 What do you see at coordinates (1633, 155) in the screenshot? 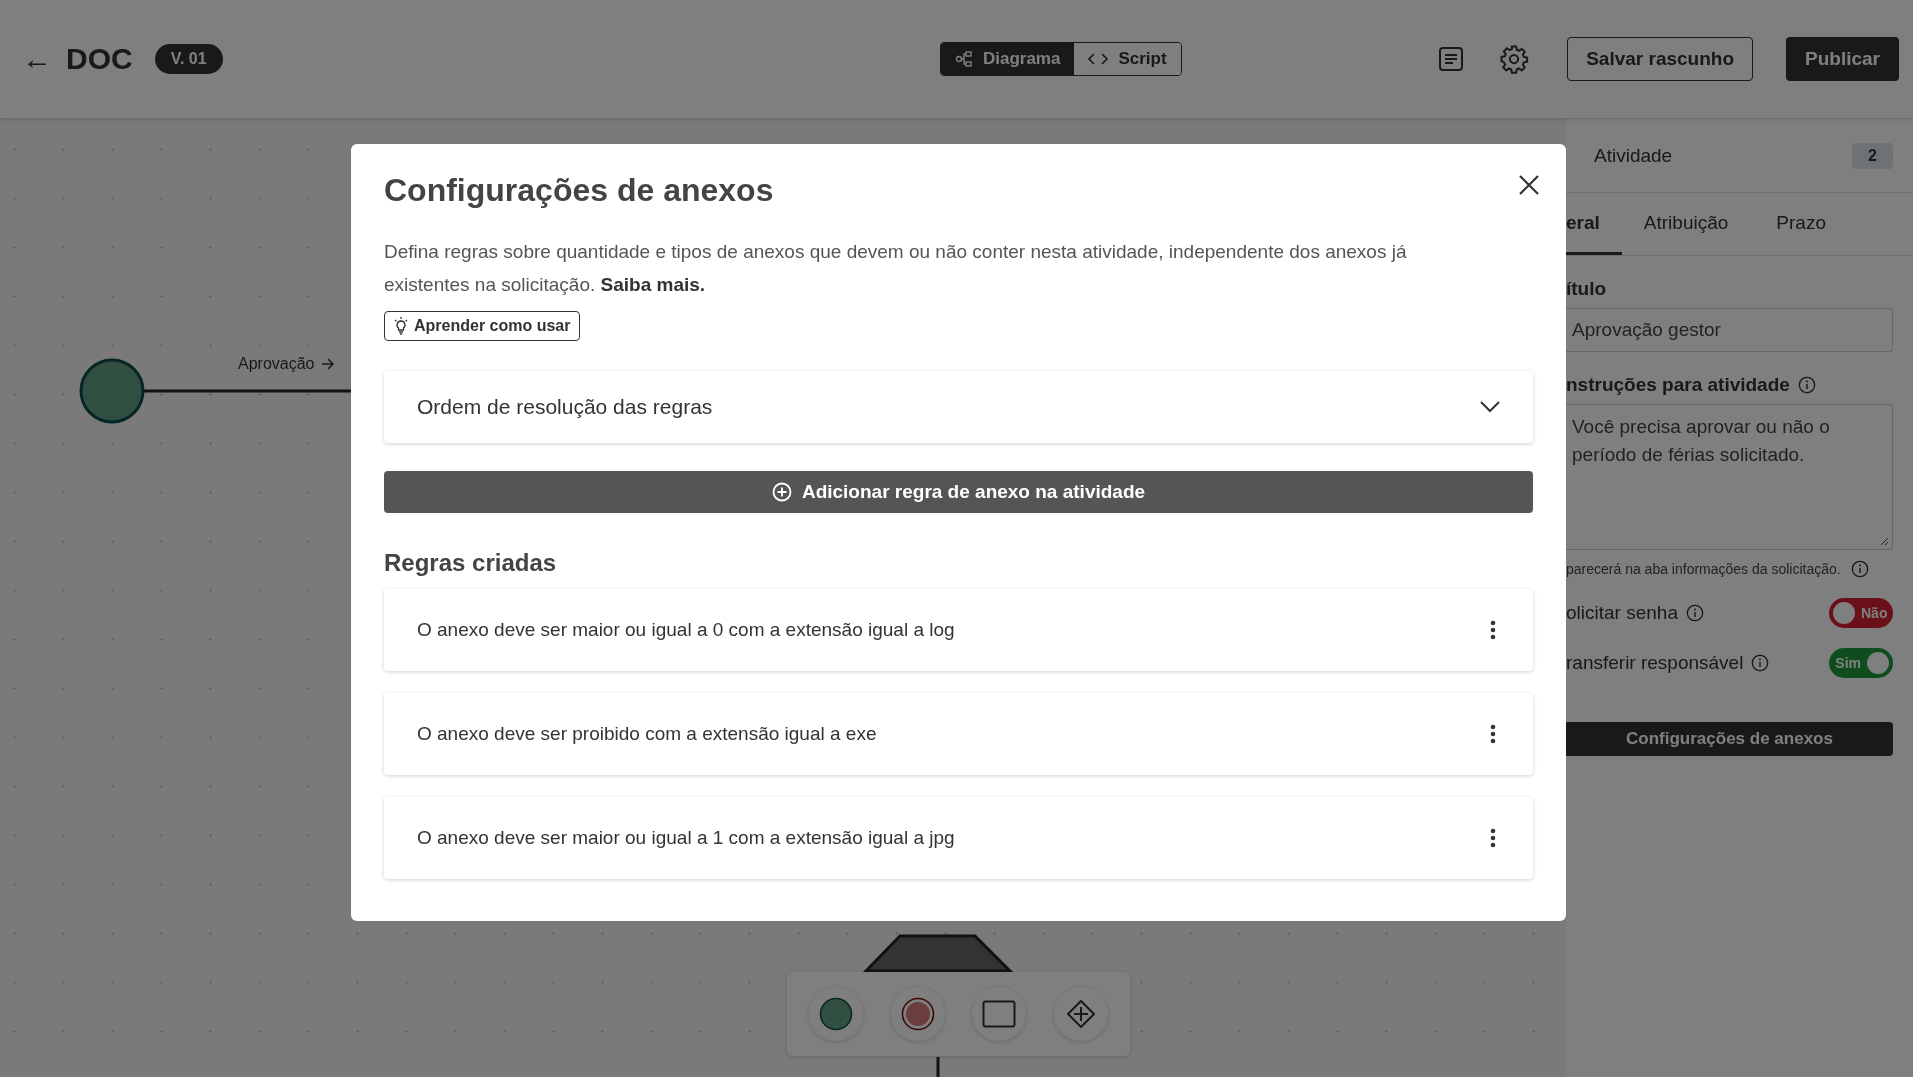
I see `panel-title: Atividade` at bounding box center [1633, 155].